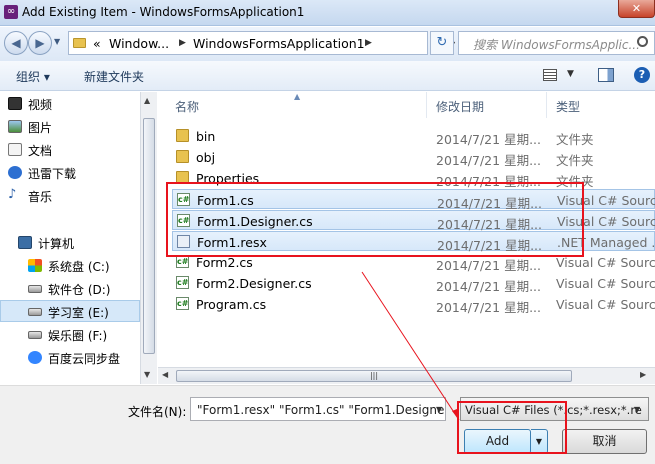 This screenshot has height=464, width=655. What do you see at coordinates (206, 157) in the screenshot?
I see `file-name: obj` at bounding box center [206, 157].